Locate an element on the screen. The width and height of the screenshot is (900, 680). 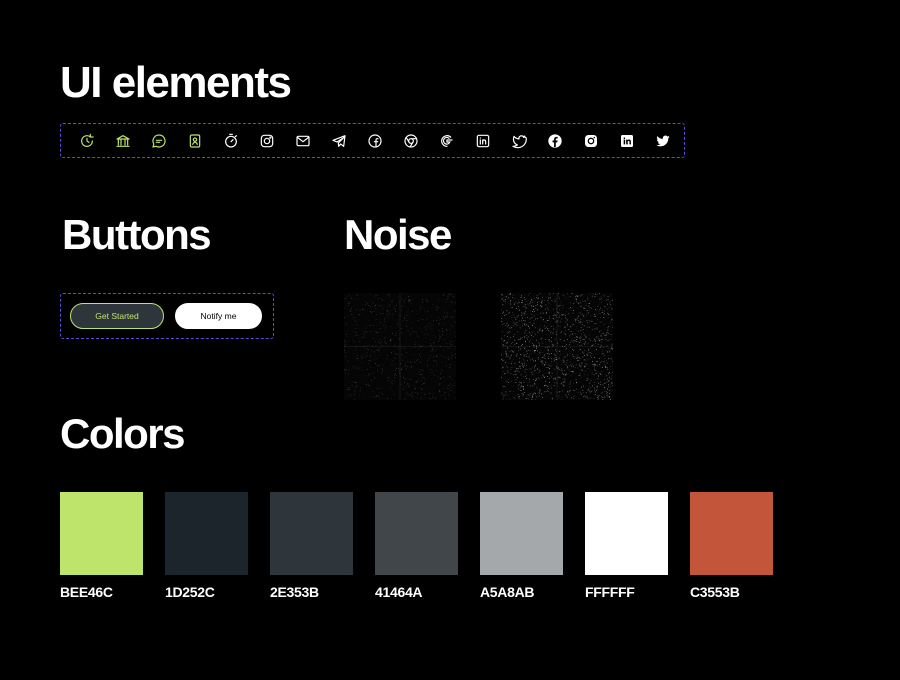
ui-elements-heading: UI elements is located at coordinates (176, 82).